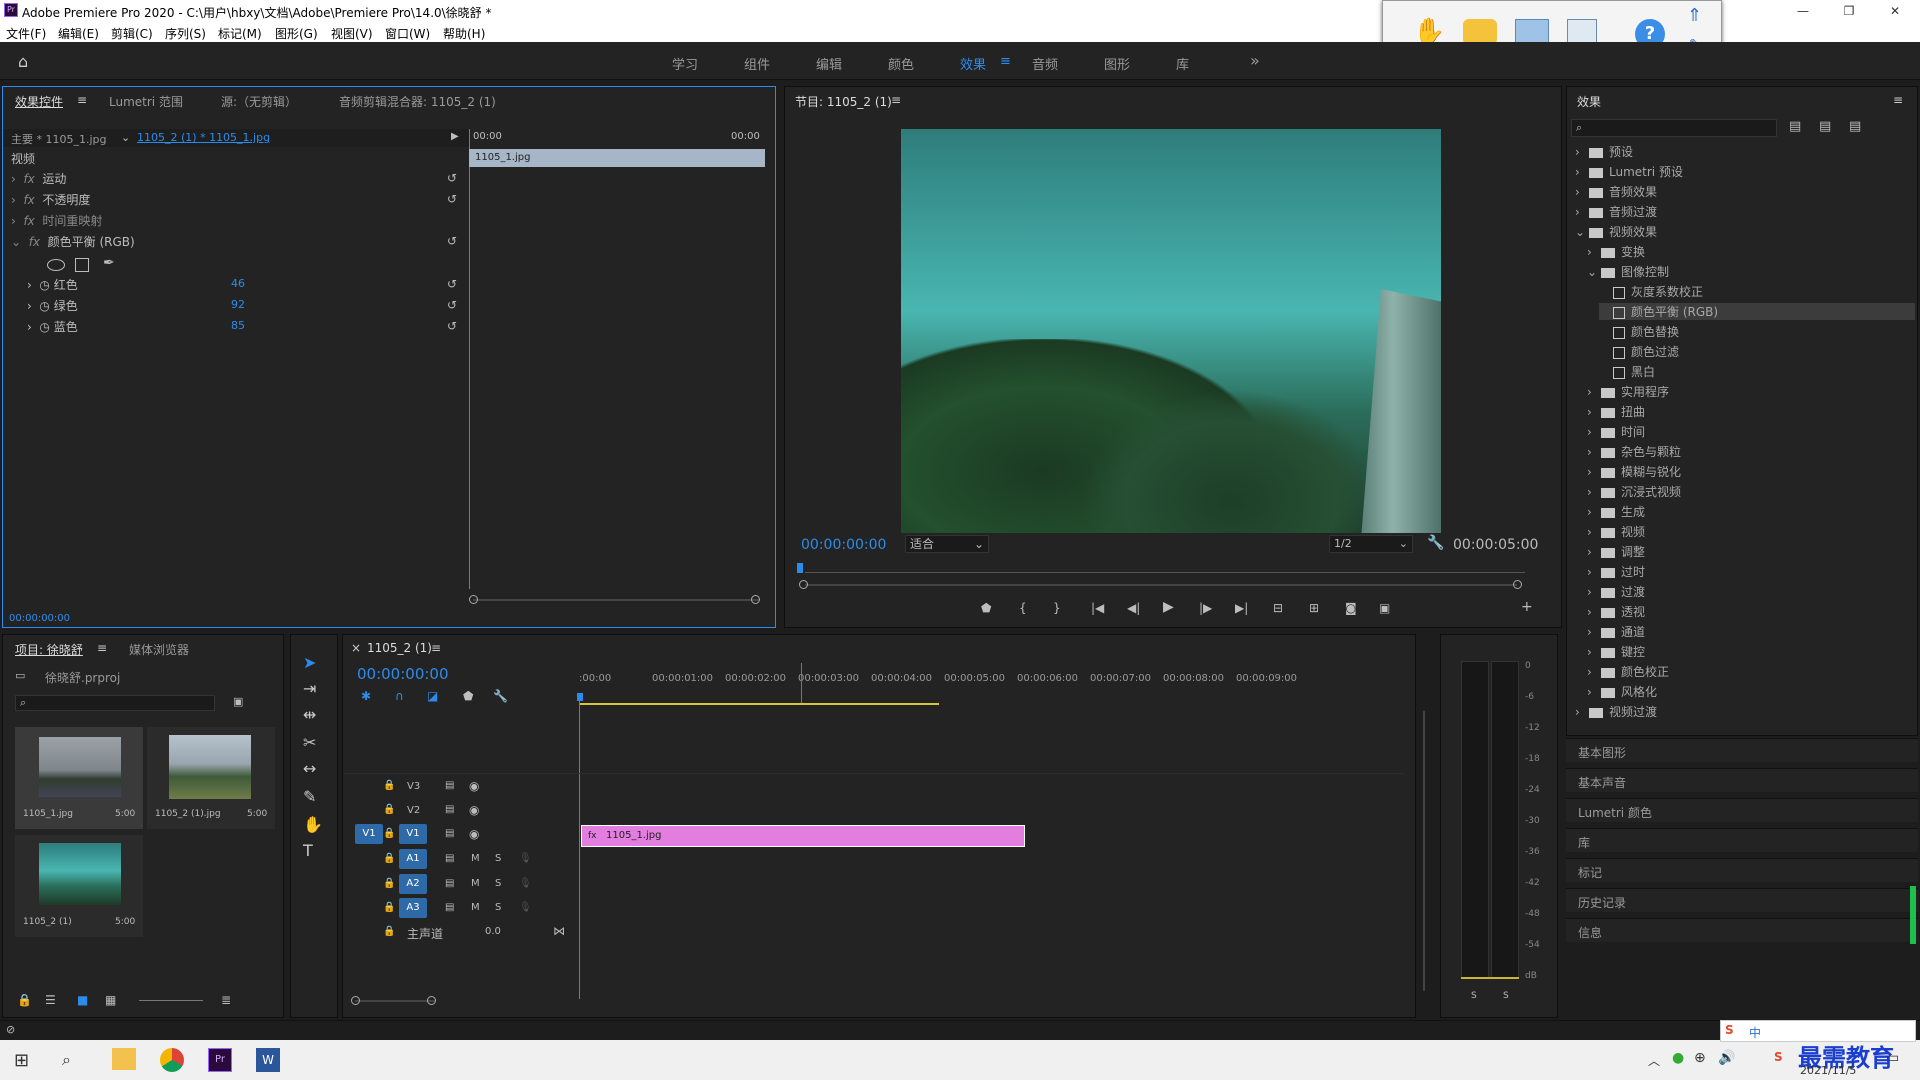 Image resolution: width=1920 pixels, height=1080 pixels. I want to click on new-bin-icon: ▣, so click(238, 701).